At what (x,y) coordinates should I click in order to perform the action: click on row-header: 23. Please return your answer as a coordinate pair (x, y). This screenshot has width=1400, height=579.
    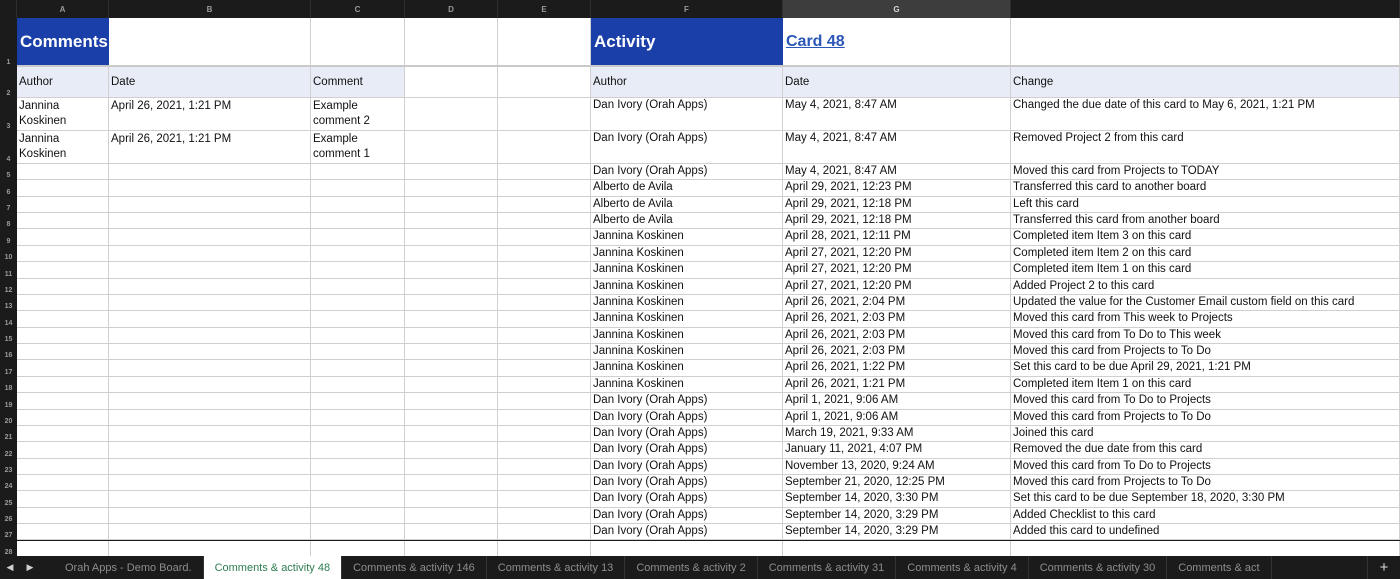
    Looking at the image, I should click on (8, 467).